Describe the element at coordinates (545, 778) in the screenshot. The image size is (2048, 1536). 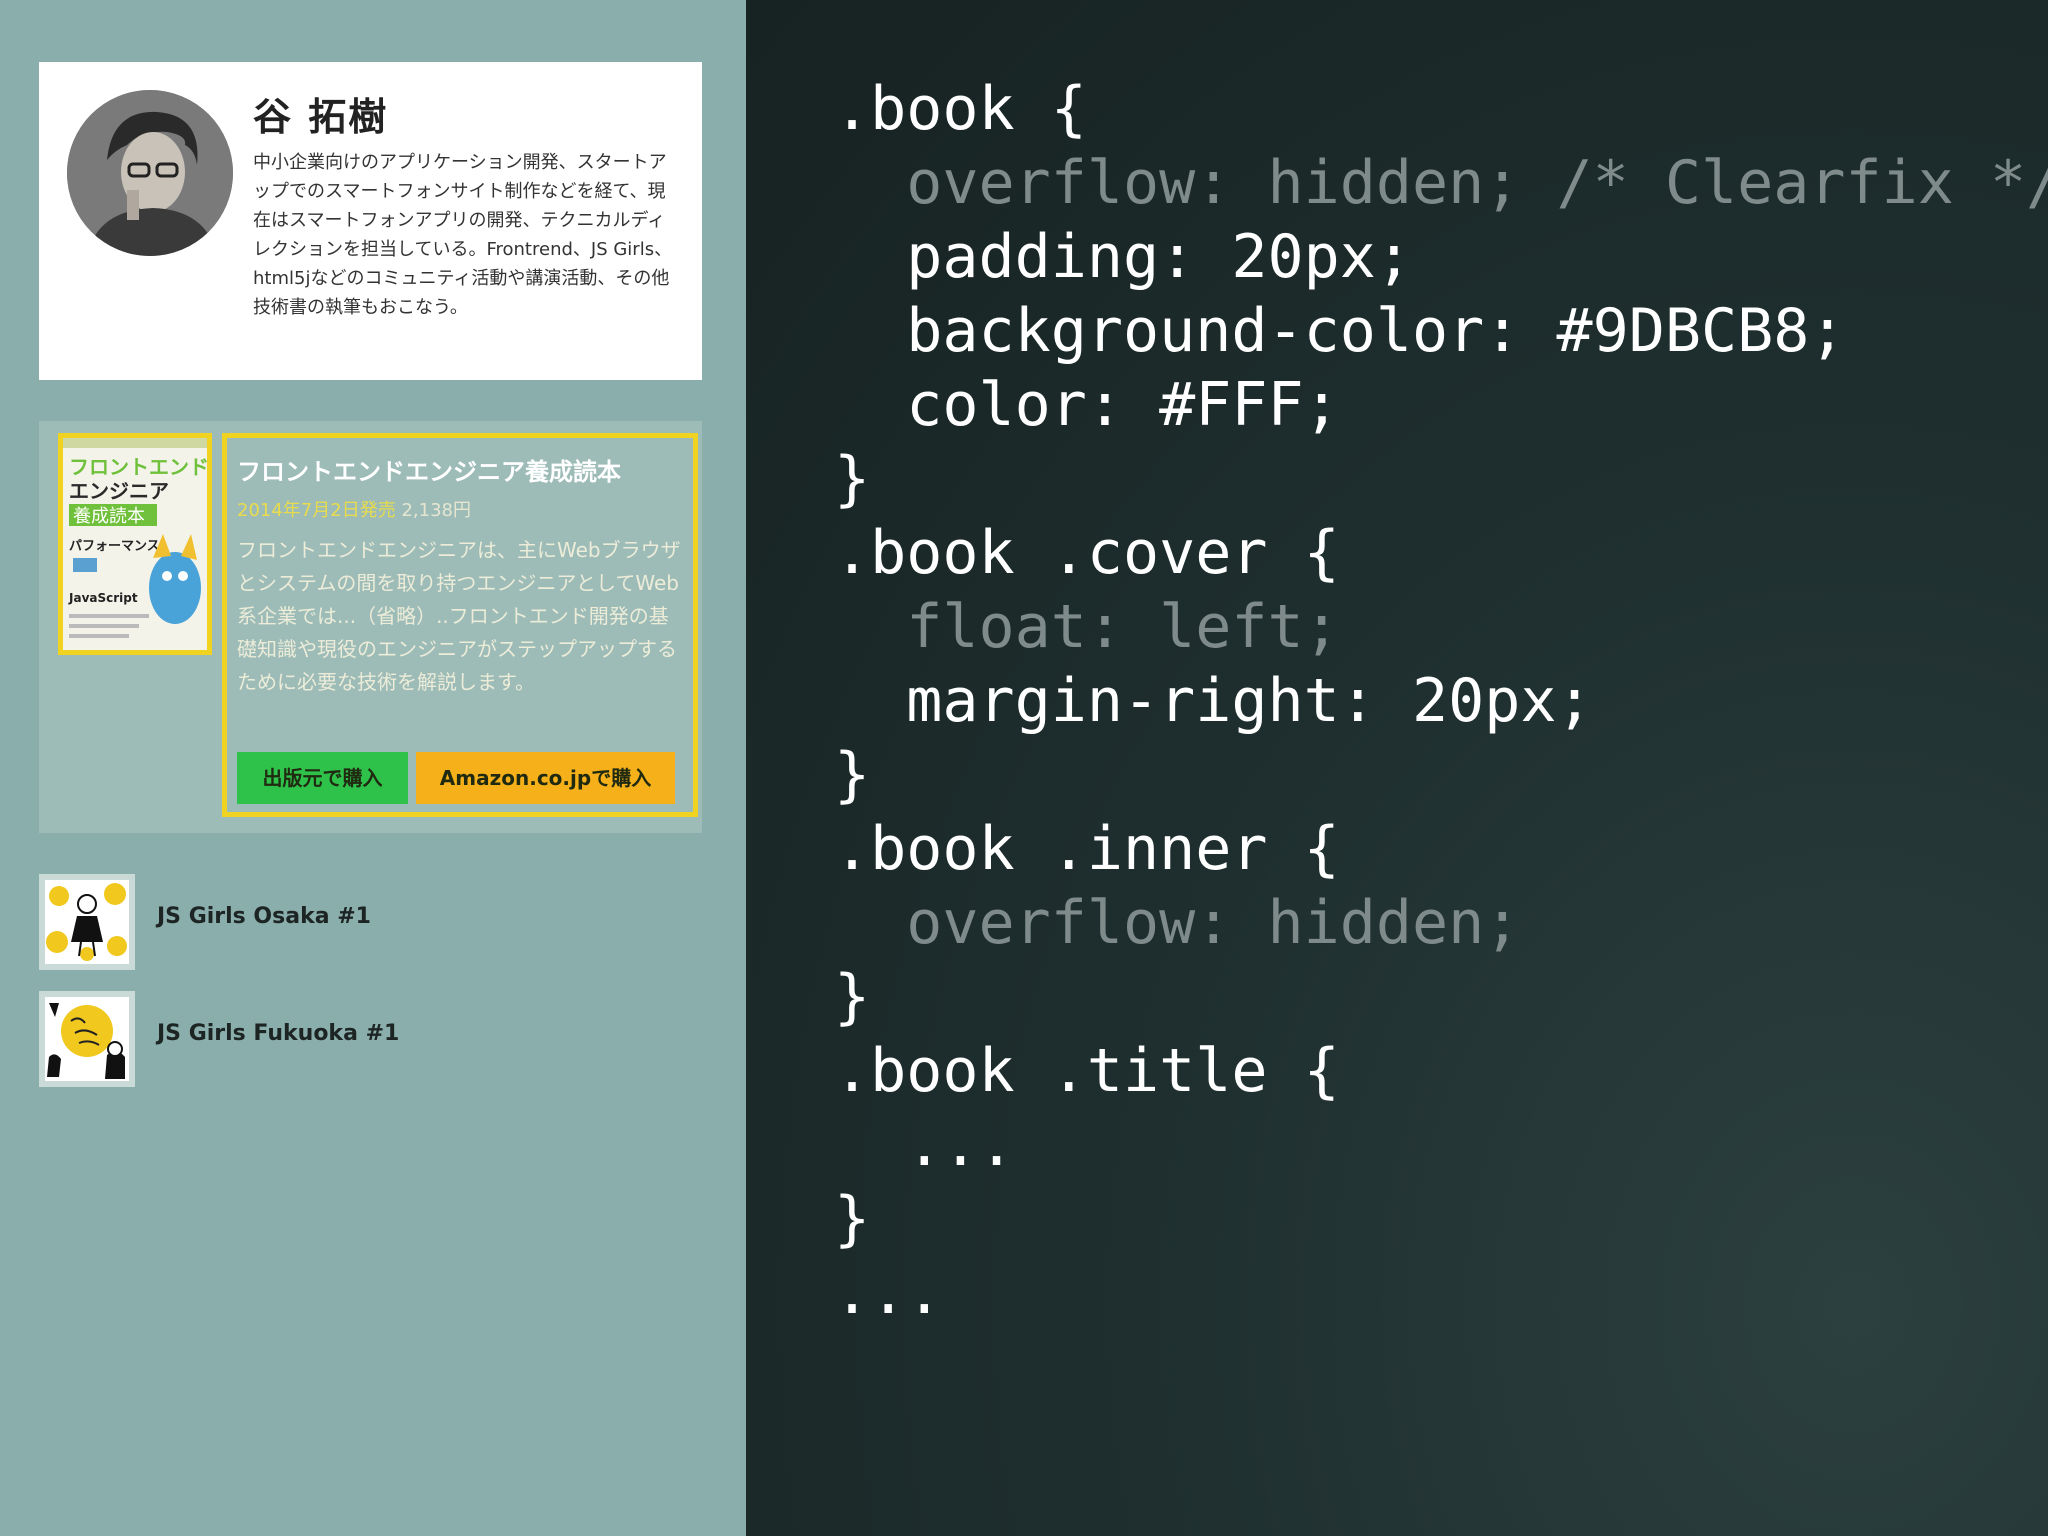
I see `buy-on-amazon-button: Amazon.co.jpで購入` at that location.